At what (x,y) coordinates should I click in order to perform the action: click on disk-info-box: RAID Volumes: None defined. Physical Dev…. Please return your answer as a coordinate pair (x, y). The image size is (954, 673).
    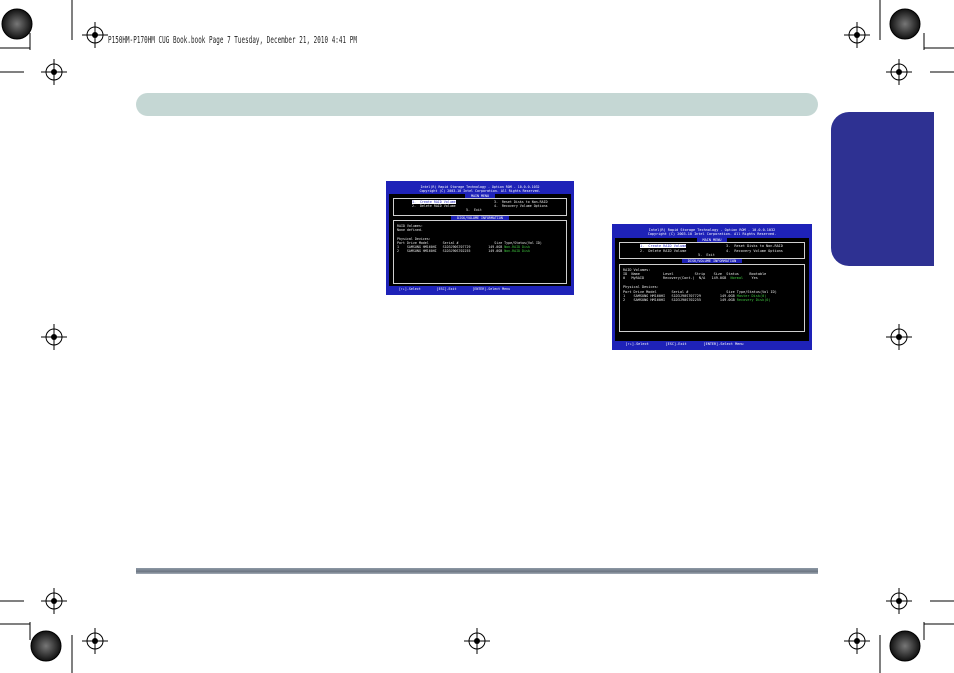
    Looking at the image, I should click on (480, 252).